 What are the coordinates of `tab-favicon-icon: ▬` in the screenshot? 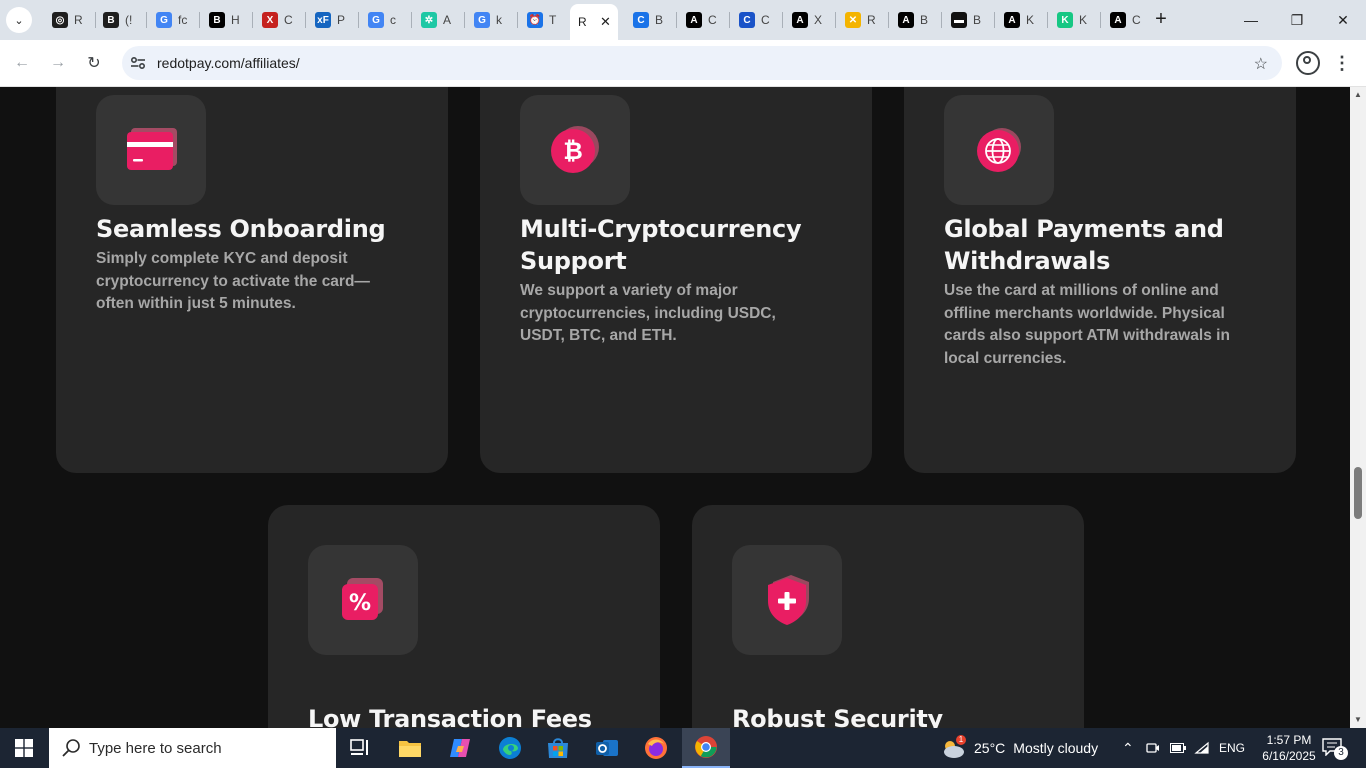 It's located at (959, 20).